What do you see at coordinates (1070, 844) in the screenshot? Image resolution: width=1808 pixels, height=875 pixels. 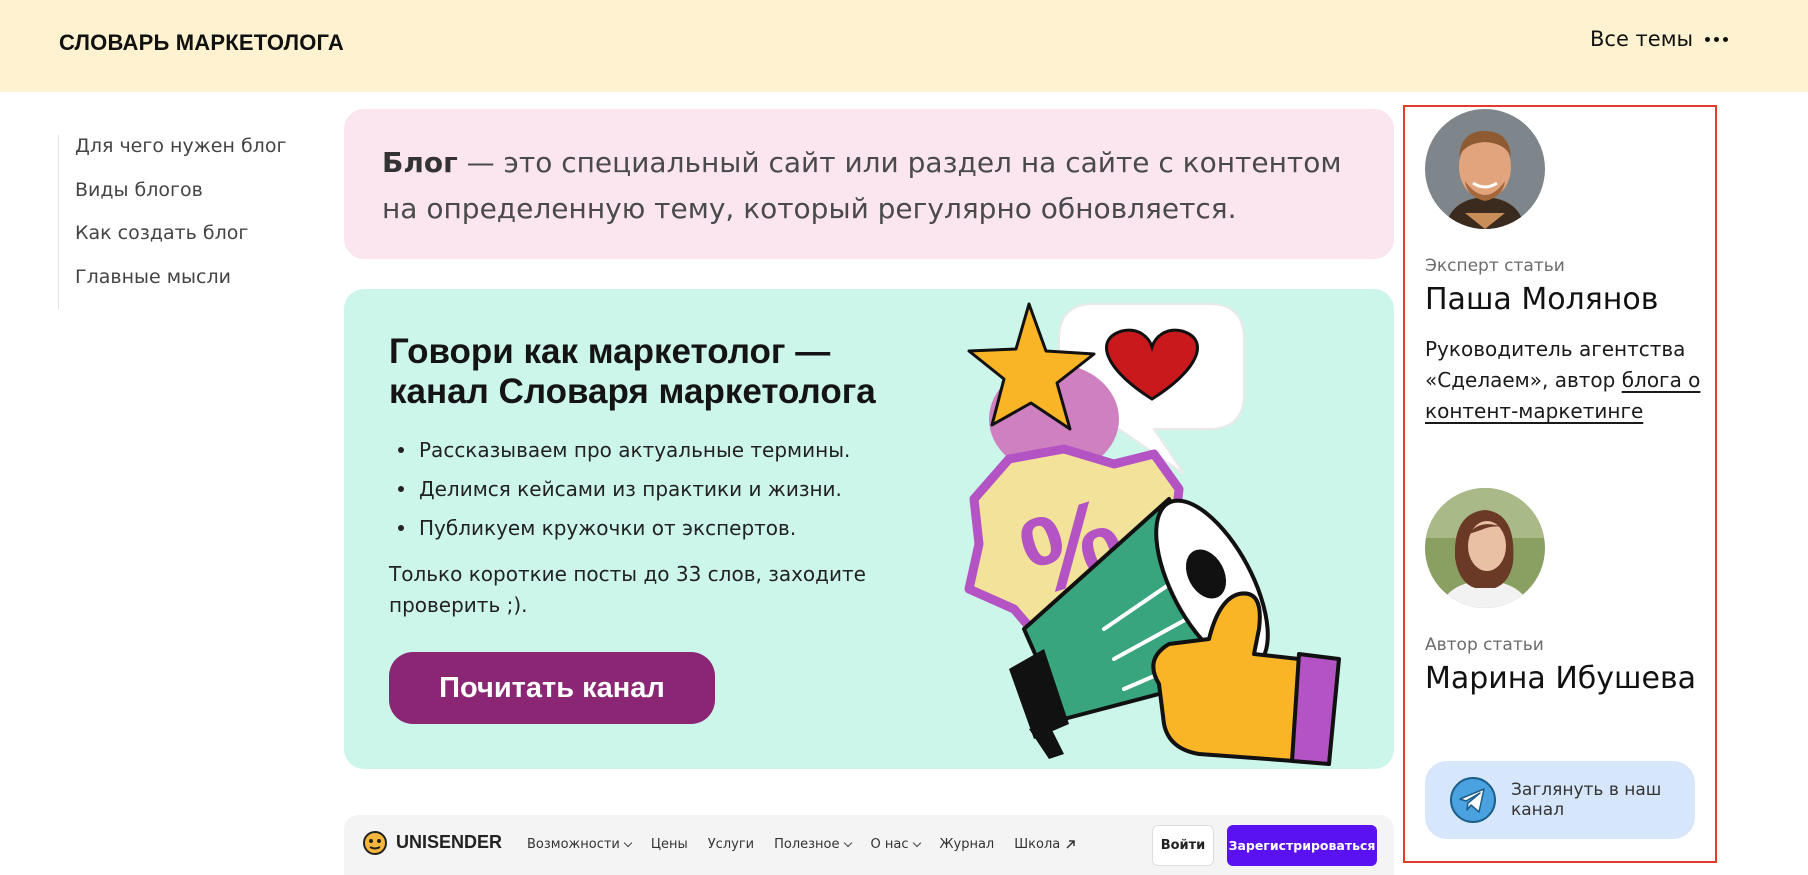 I see `external-arrow-icon` at bounding box center [1070, 844].